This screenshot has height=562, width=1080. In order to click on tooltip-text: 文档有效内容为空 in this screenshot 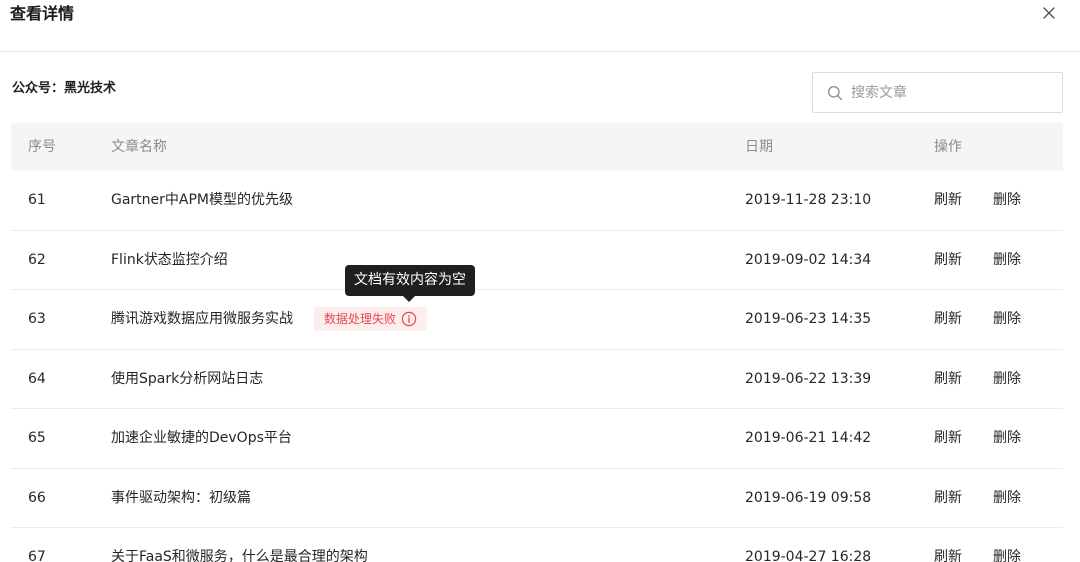, I will do `click(410, 280)`.